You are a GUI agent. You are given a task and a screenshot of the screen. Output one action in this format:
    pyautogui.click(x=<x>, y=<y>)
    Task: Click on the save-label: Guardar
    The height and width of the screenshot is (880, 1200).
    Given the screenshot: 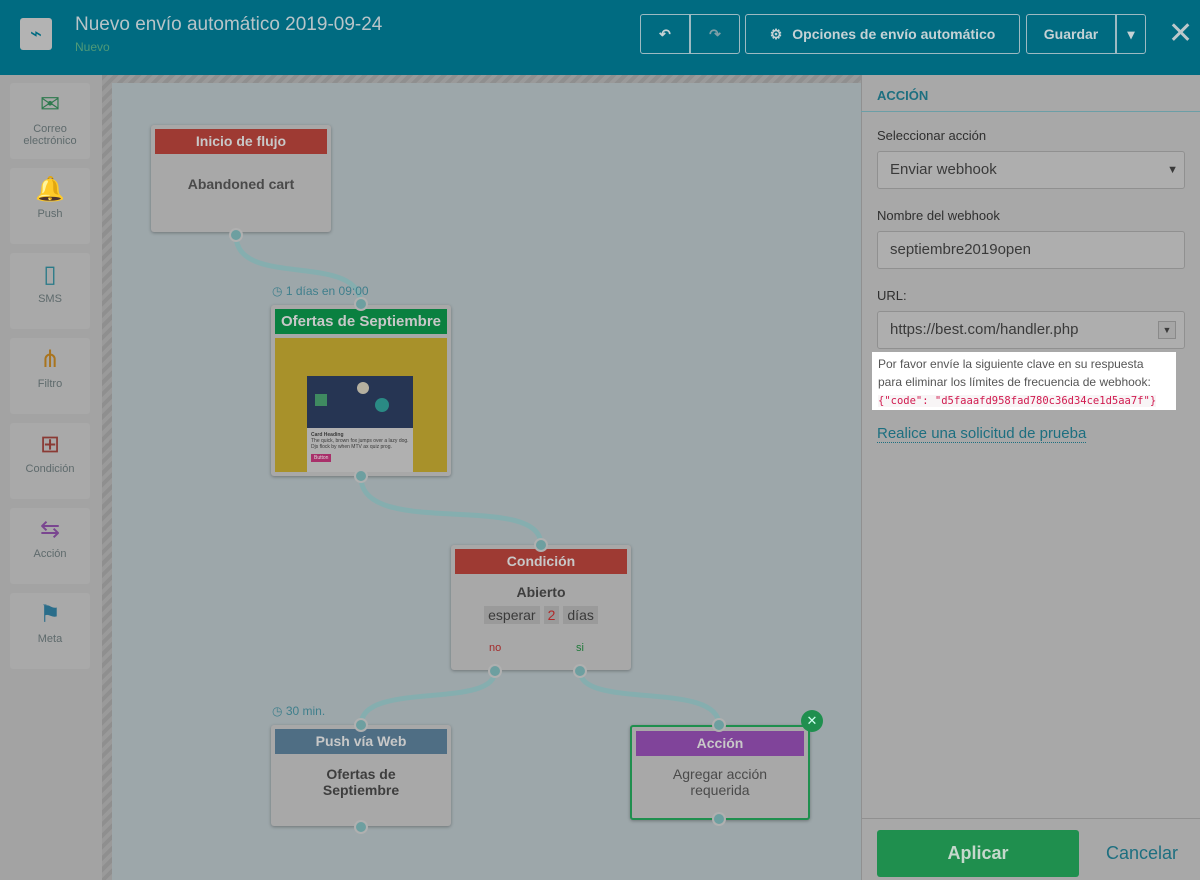 What is the action you would take?
    pyautogui.click(x=1071, y=34)
    